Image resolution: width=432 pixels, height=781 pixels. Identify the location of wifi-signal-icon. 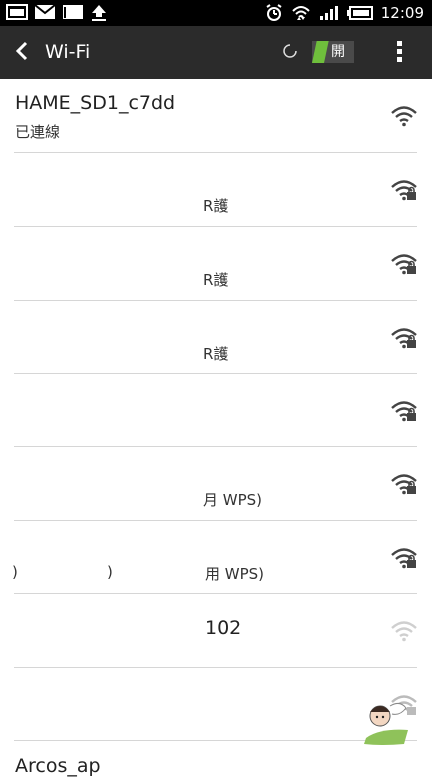
(404, 116).